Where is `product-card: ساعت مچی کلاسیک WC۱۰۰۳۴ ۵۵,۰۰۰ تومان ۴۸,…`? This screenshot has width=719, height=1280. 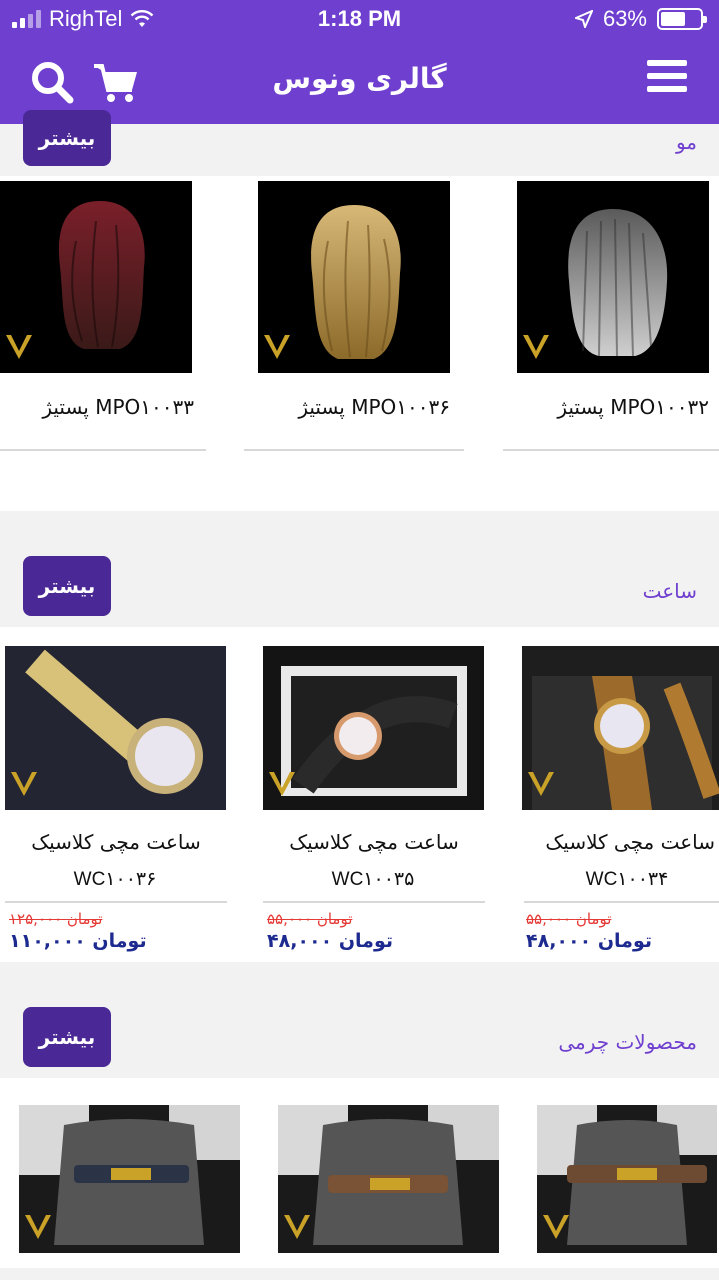
product-card: ساعت مچی کلاسیک WC۱۰۰۳۴ ۵۵,۰۰۰ تومان ۴۸,… is located at coordinates (620, 804).